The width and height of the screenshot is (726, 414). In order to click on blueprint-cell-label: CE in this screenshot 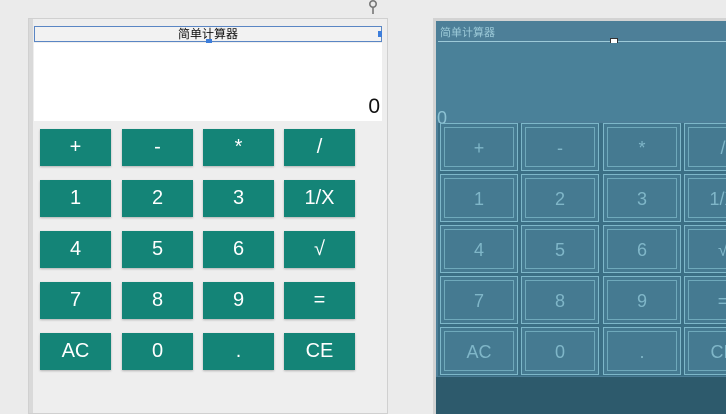, I will do `click(718, 352)`.